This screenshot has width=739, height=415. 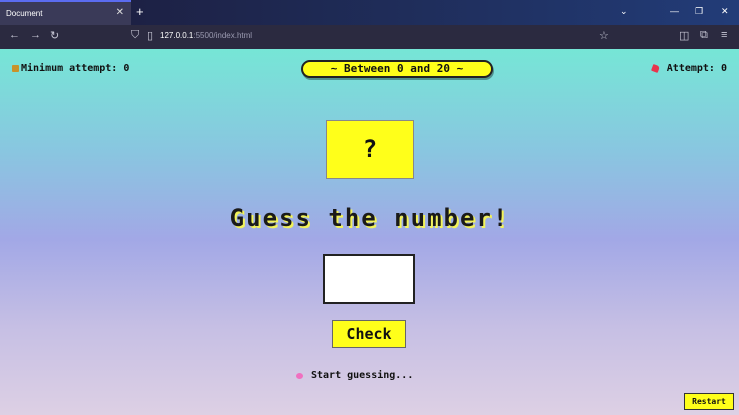 I want to click on bookmark-star-icon: ☆, so click(x=604, y=35).